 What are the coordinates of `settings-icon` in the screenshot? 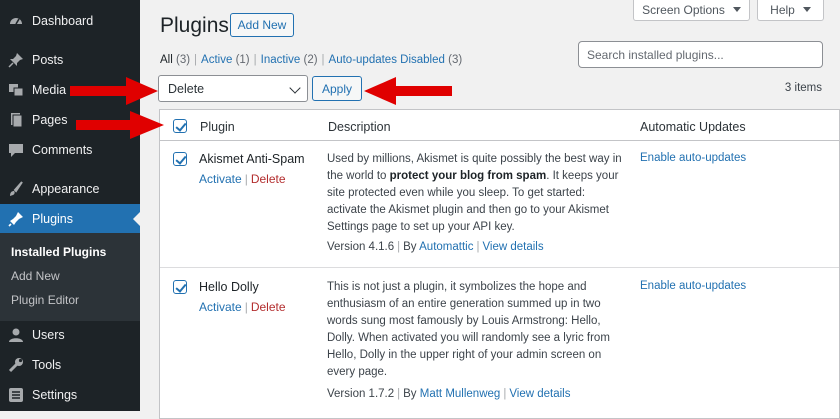 It's located at (16, 395).